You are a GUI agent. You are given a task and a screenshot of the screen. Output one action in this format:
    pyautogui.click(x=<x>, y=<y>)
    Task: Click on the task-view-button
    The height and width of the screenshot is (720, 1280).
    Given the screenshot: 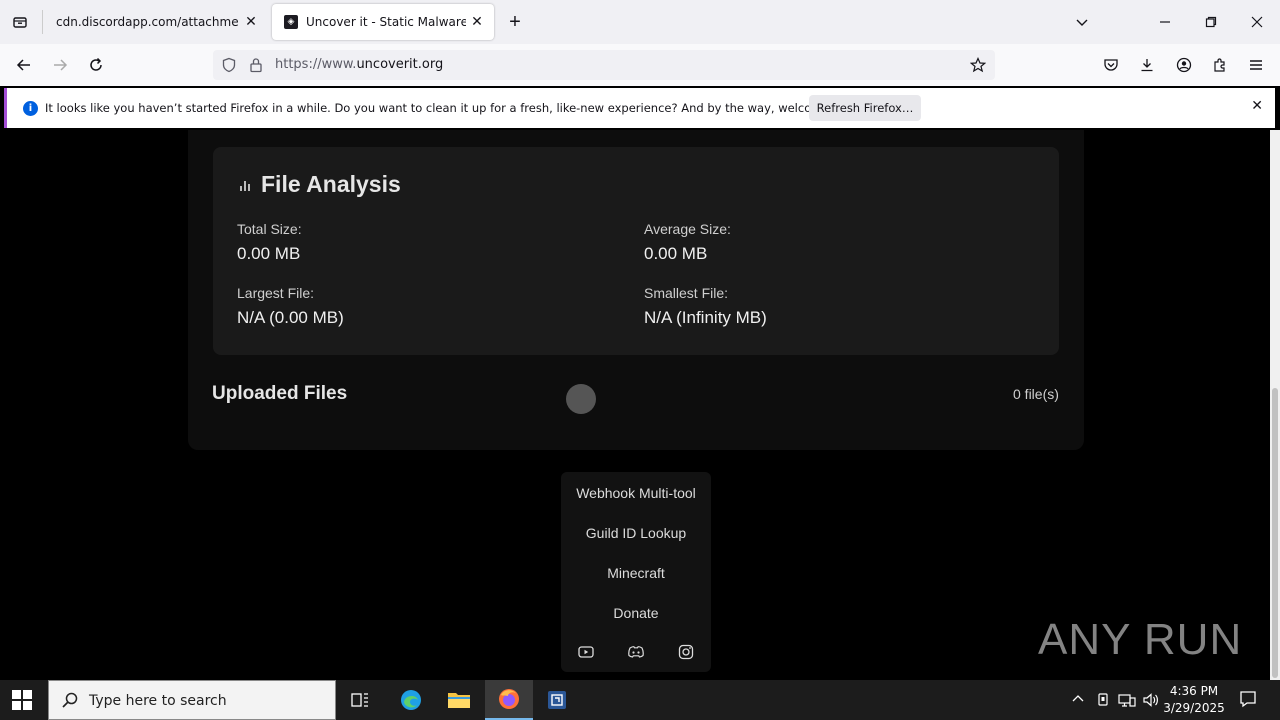 What is the action you would take?
    pyautogui.click(x=360, y=700)
    